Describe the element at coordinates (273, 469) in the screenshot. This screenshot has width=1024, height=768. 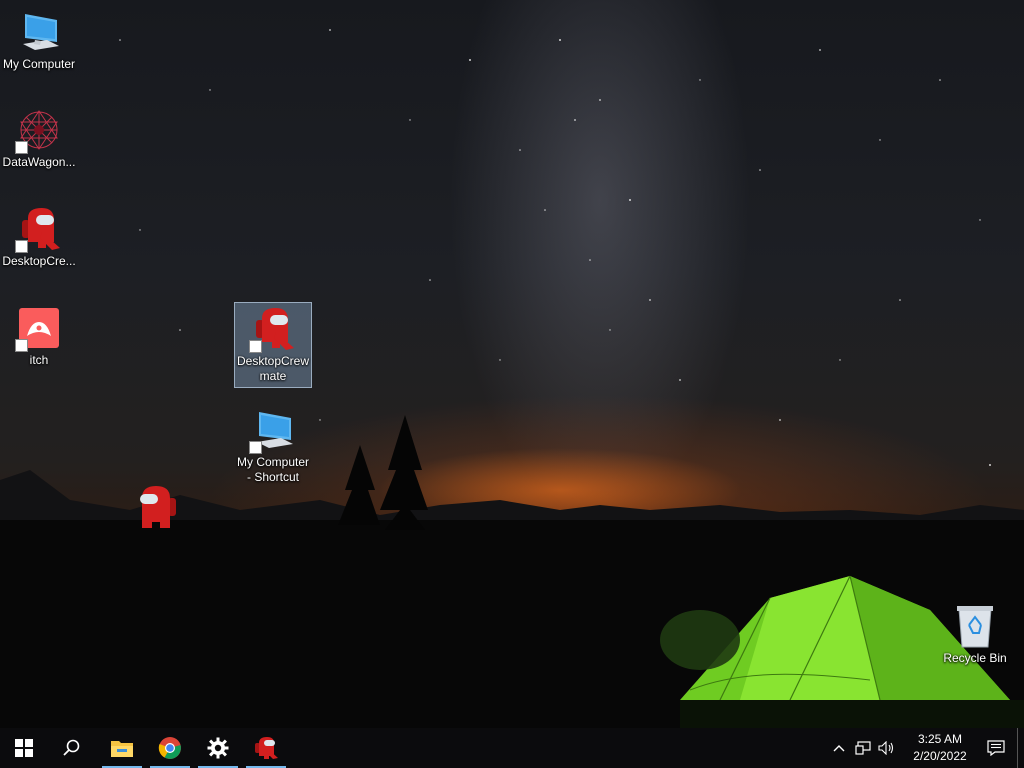
I see `desktop-icon-label: My Computer - Shortcut` at that location.